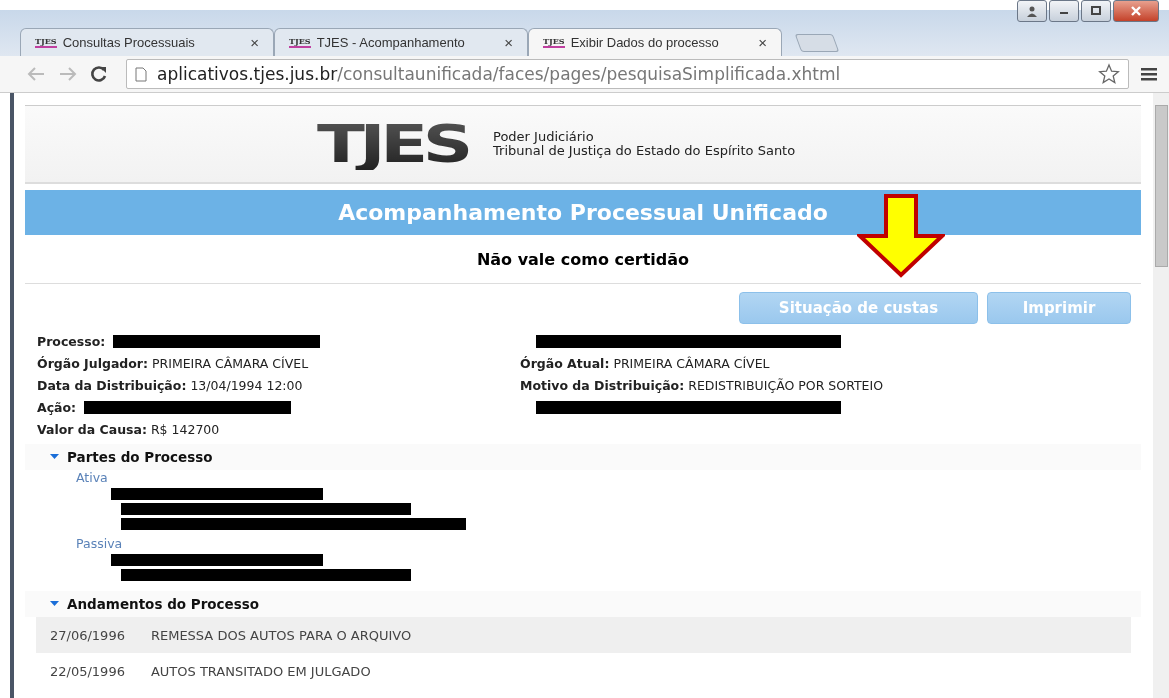  I want to click on maximize-button, so click(1096, 11).